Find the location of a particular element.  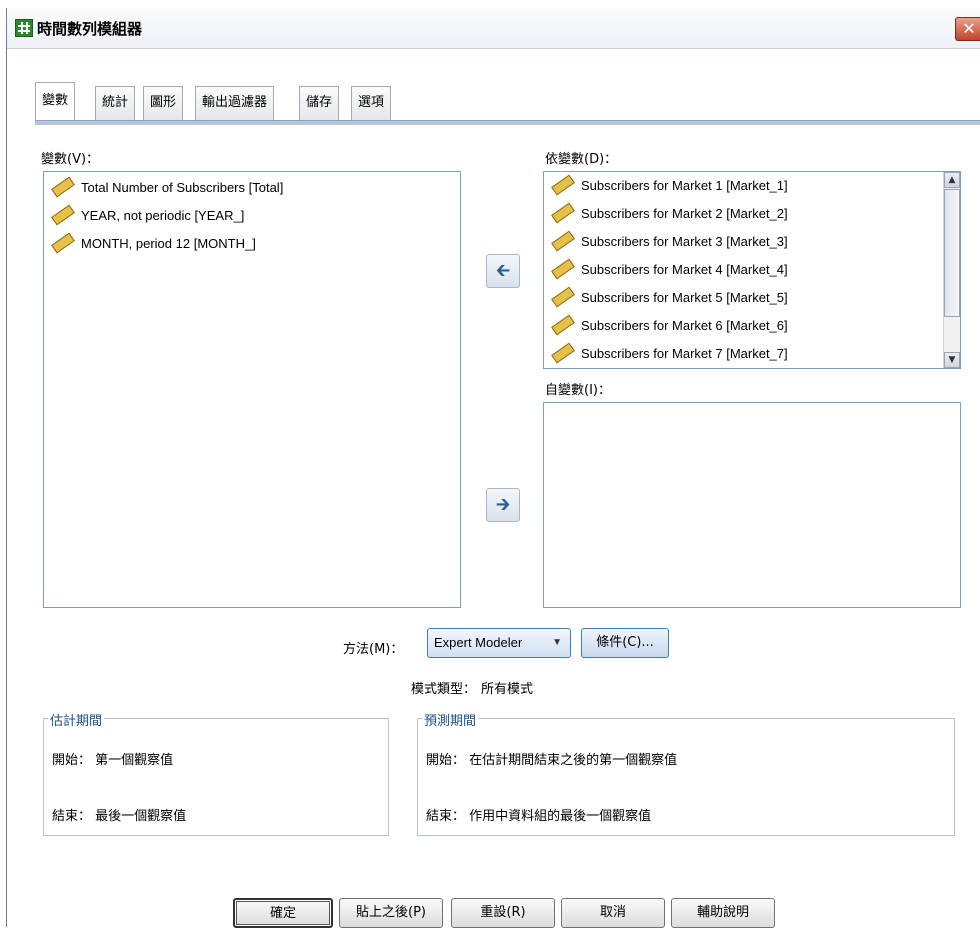

list-item-label: MONTH, period 12 [MONTH_] is located at coordinates (168, 243).